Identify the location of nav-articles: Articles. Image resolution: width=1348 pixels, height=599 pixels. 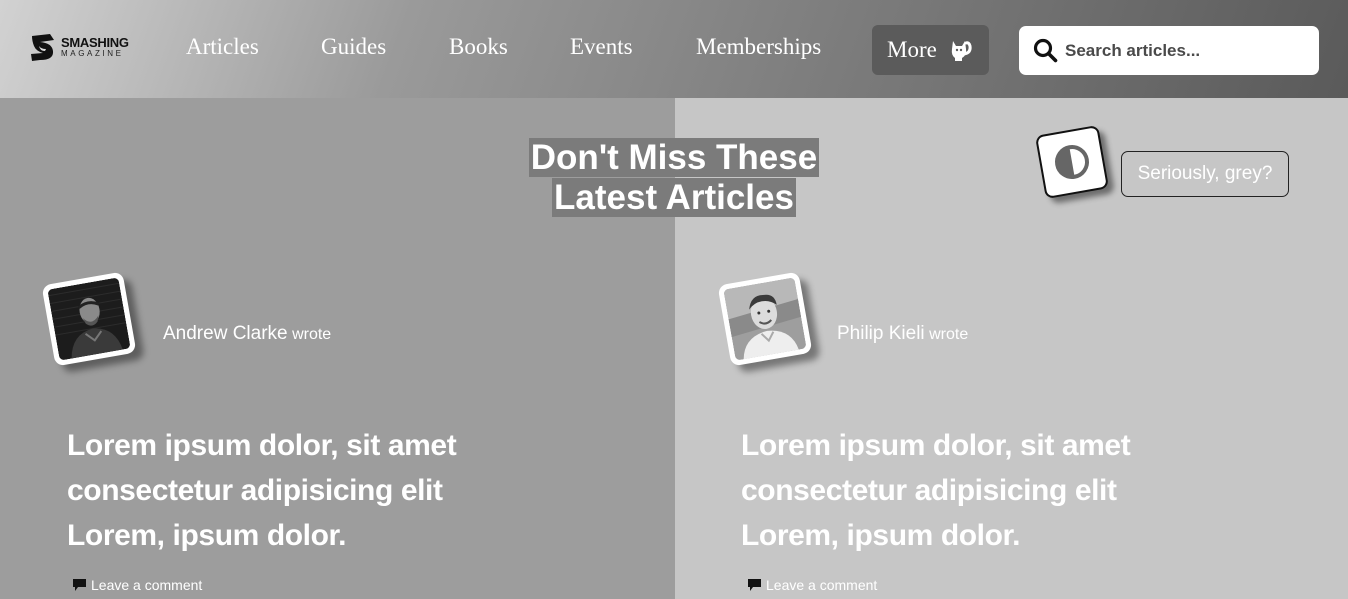
(222, 47).